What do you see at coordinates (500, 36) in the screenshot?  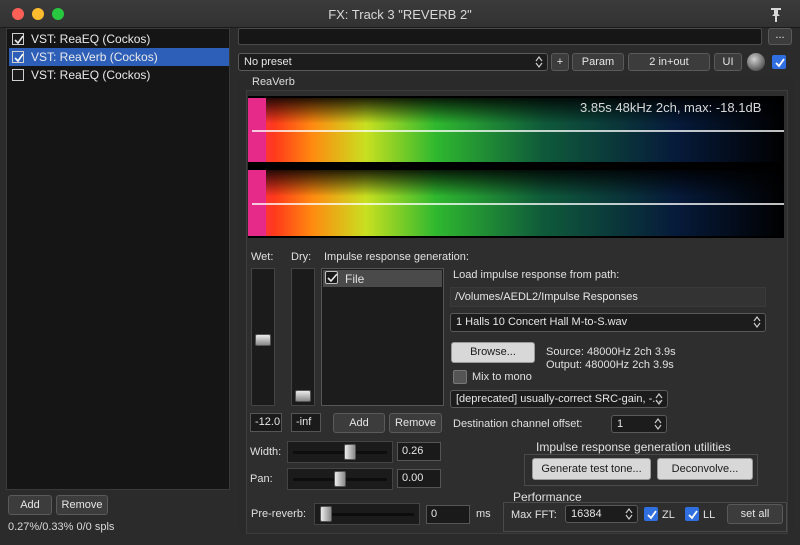 I see `fx-name-field` at bounding box center [500, 36].